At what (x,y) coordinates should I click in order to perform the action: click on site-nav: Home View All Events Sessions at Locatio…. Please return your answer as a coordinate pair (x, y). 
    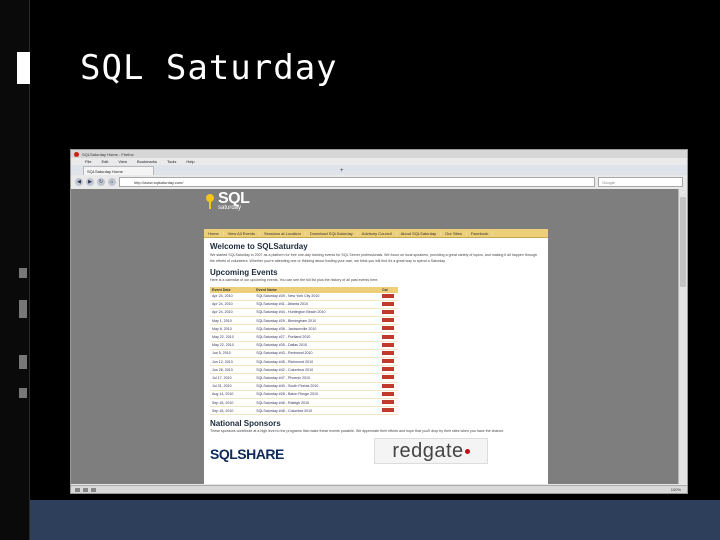
    Looking at the image, I should click on (376, 233).